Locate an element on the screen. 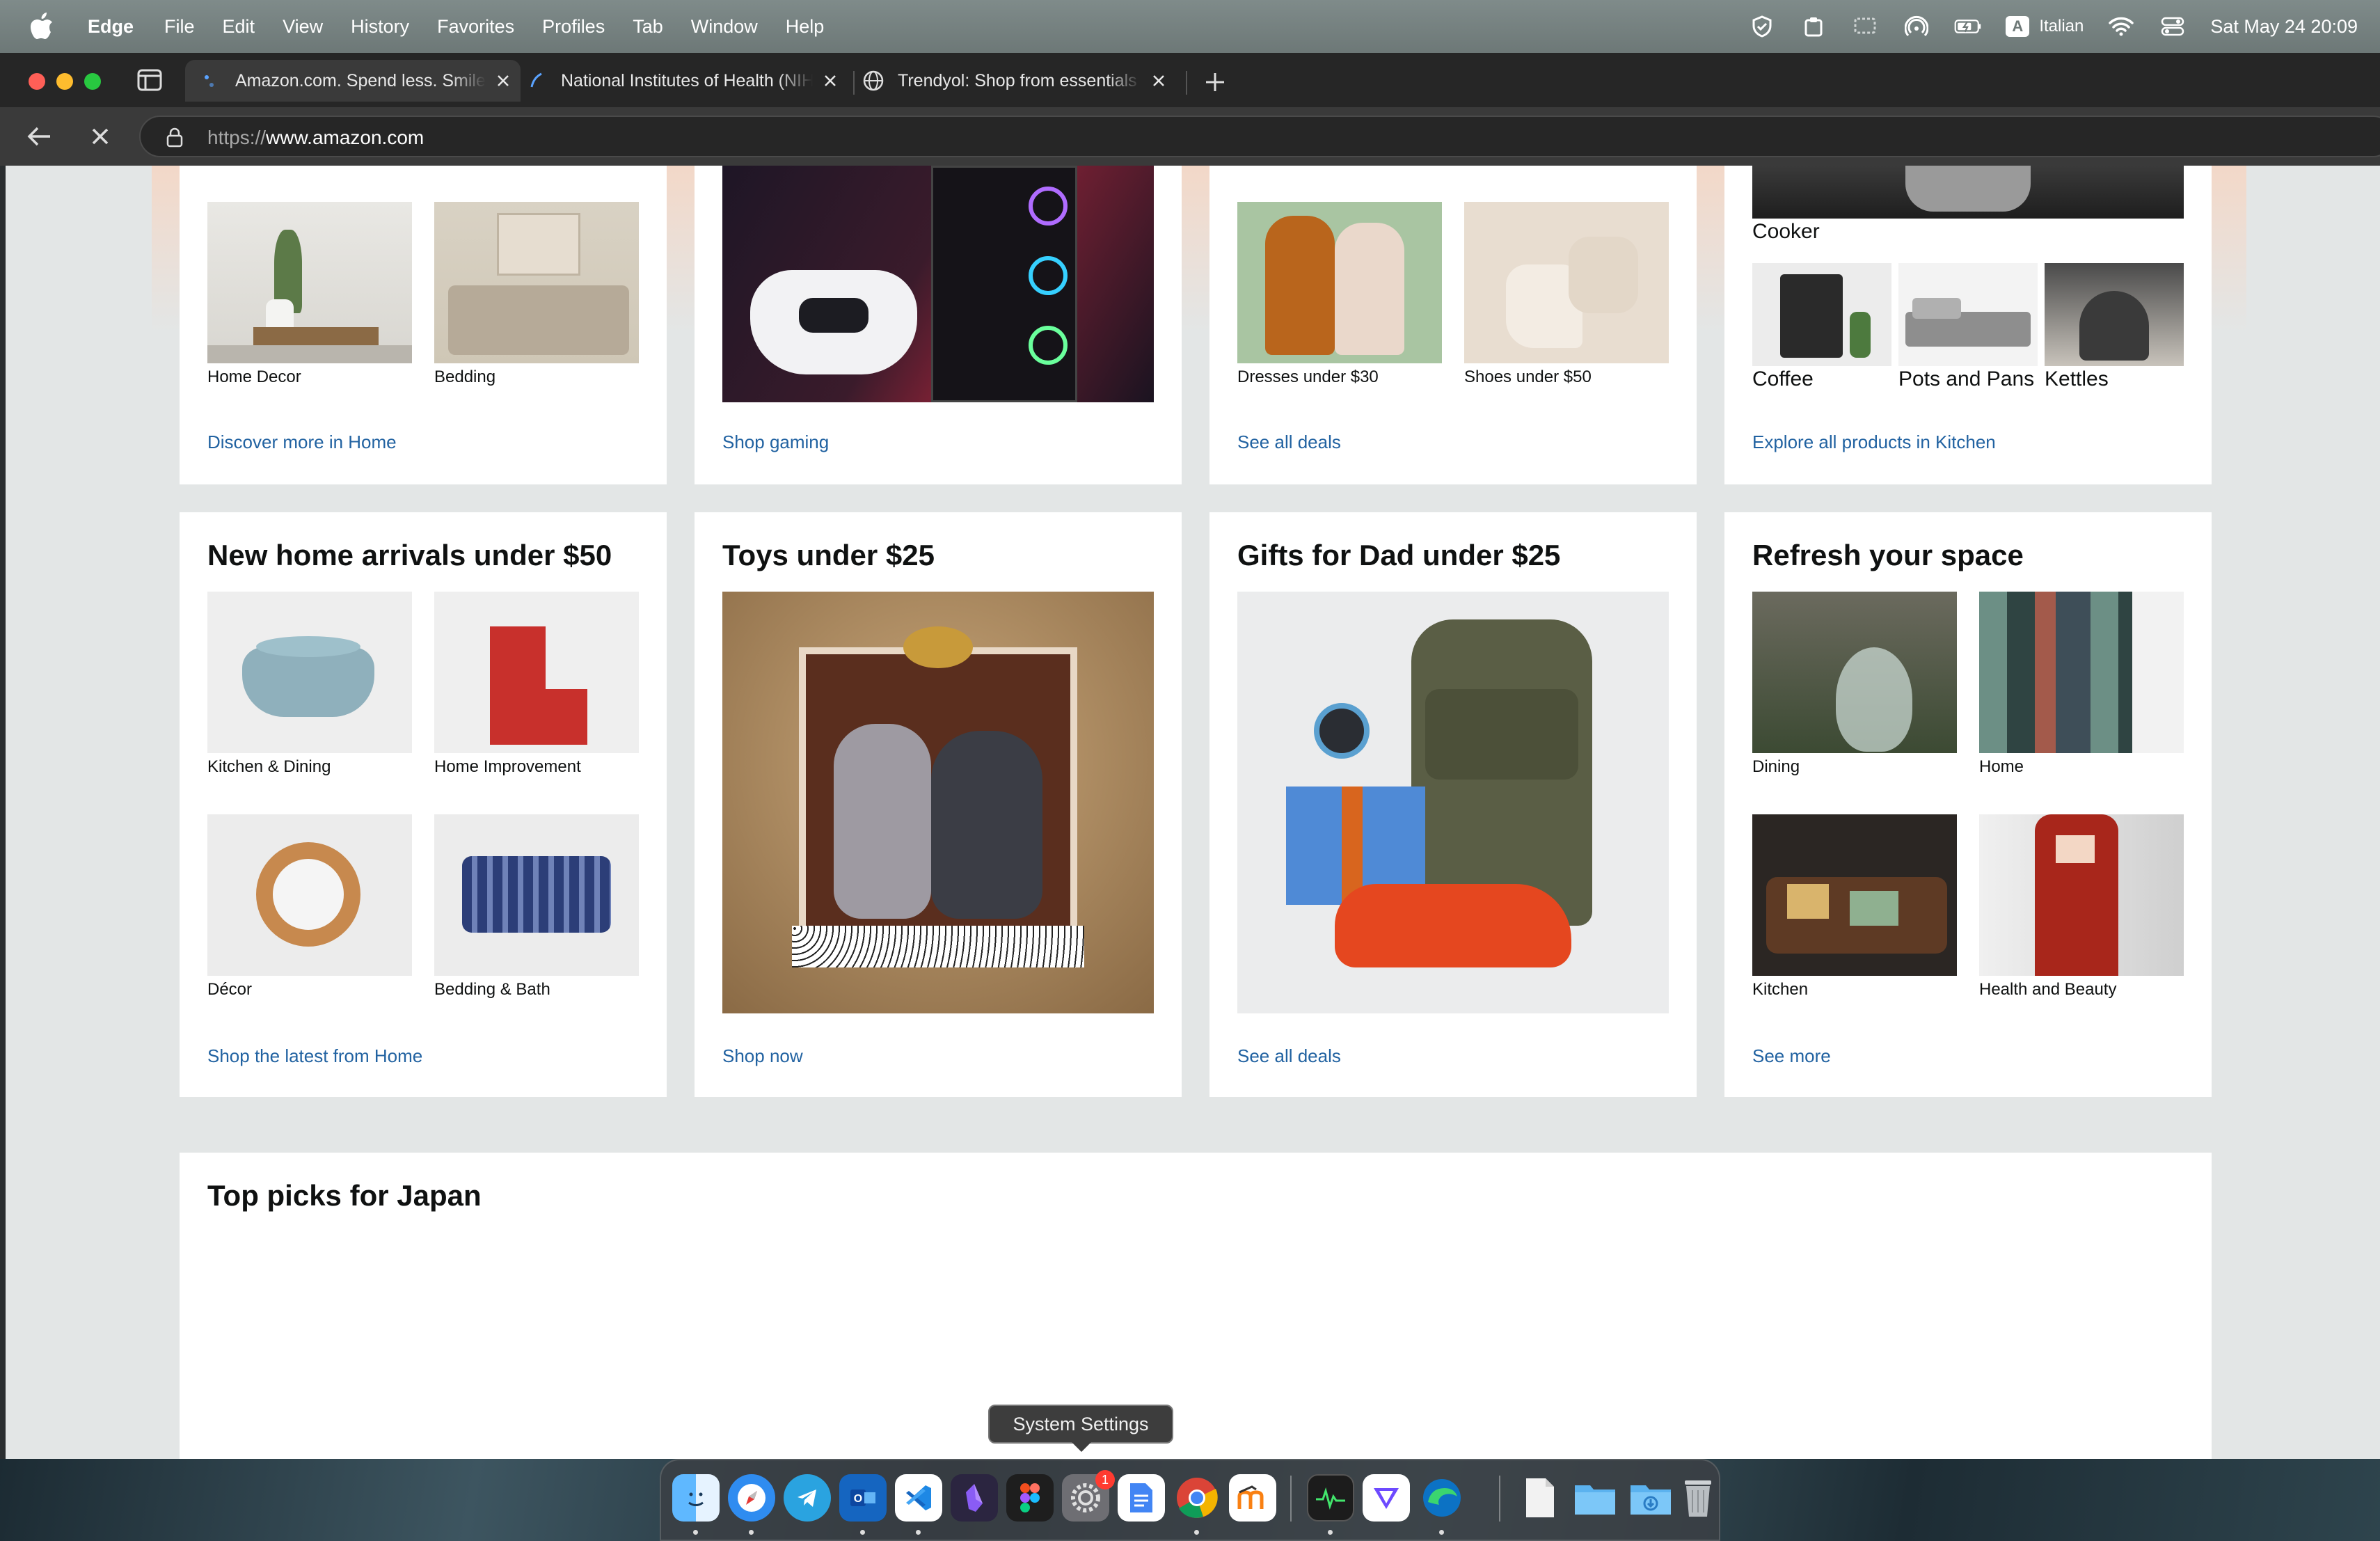 The width and height of the screenshot is (2380, 1541). tile-bedding-bath: Bedding & Bath is located at coordinates (536, 906).